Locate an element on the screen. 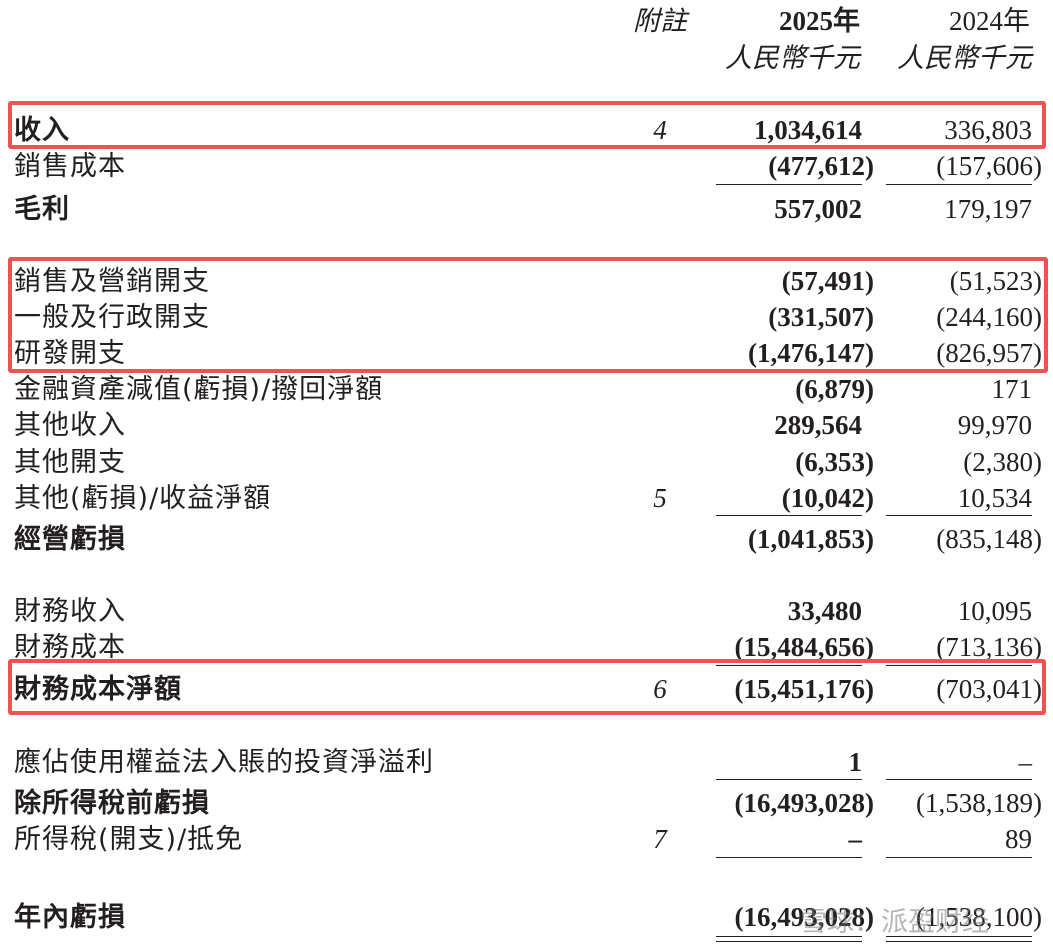 The width and height of the screenshot is (1053, 951). value-2025: (16,493,028) is located at coordinates (804, 803).